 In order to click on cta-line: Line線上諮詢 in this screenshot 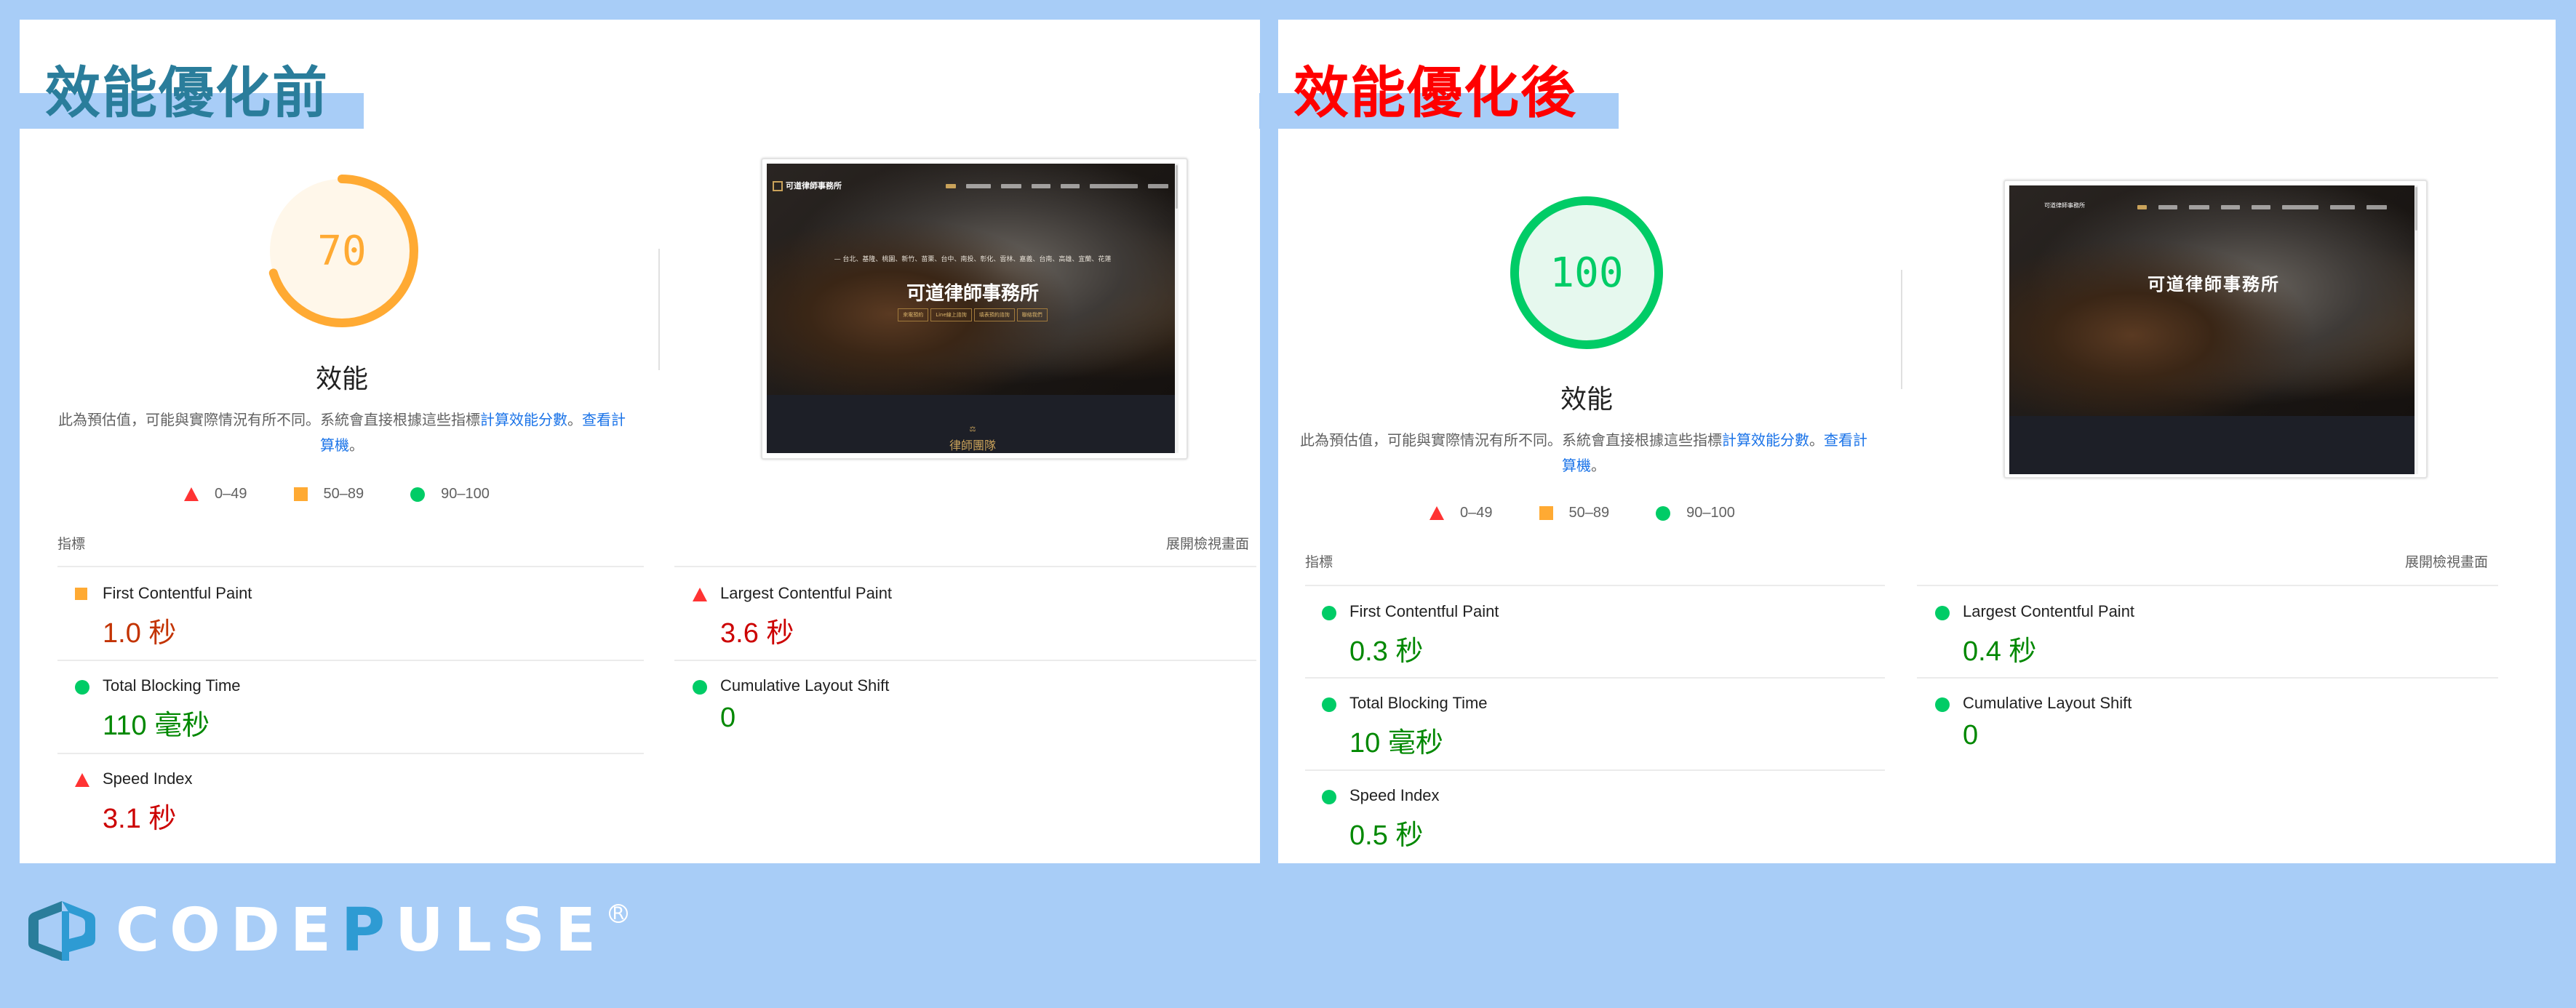, I will do `click(951, 314)`.